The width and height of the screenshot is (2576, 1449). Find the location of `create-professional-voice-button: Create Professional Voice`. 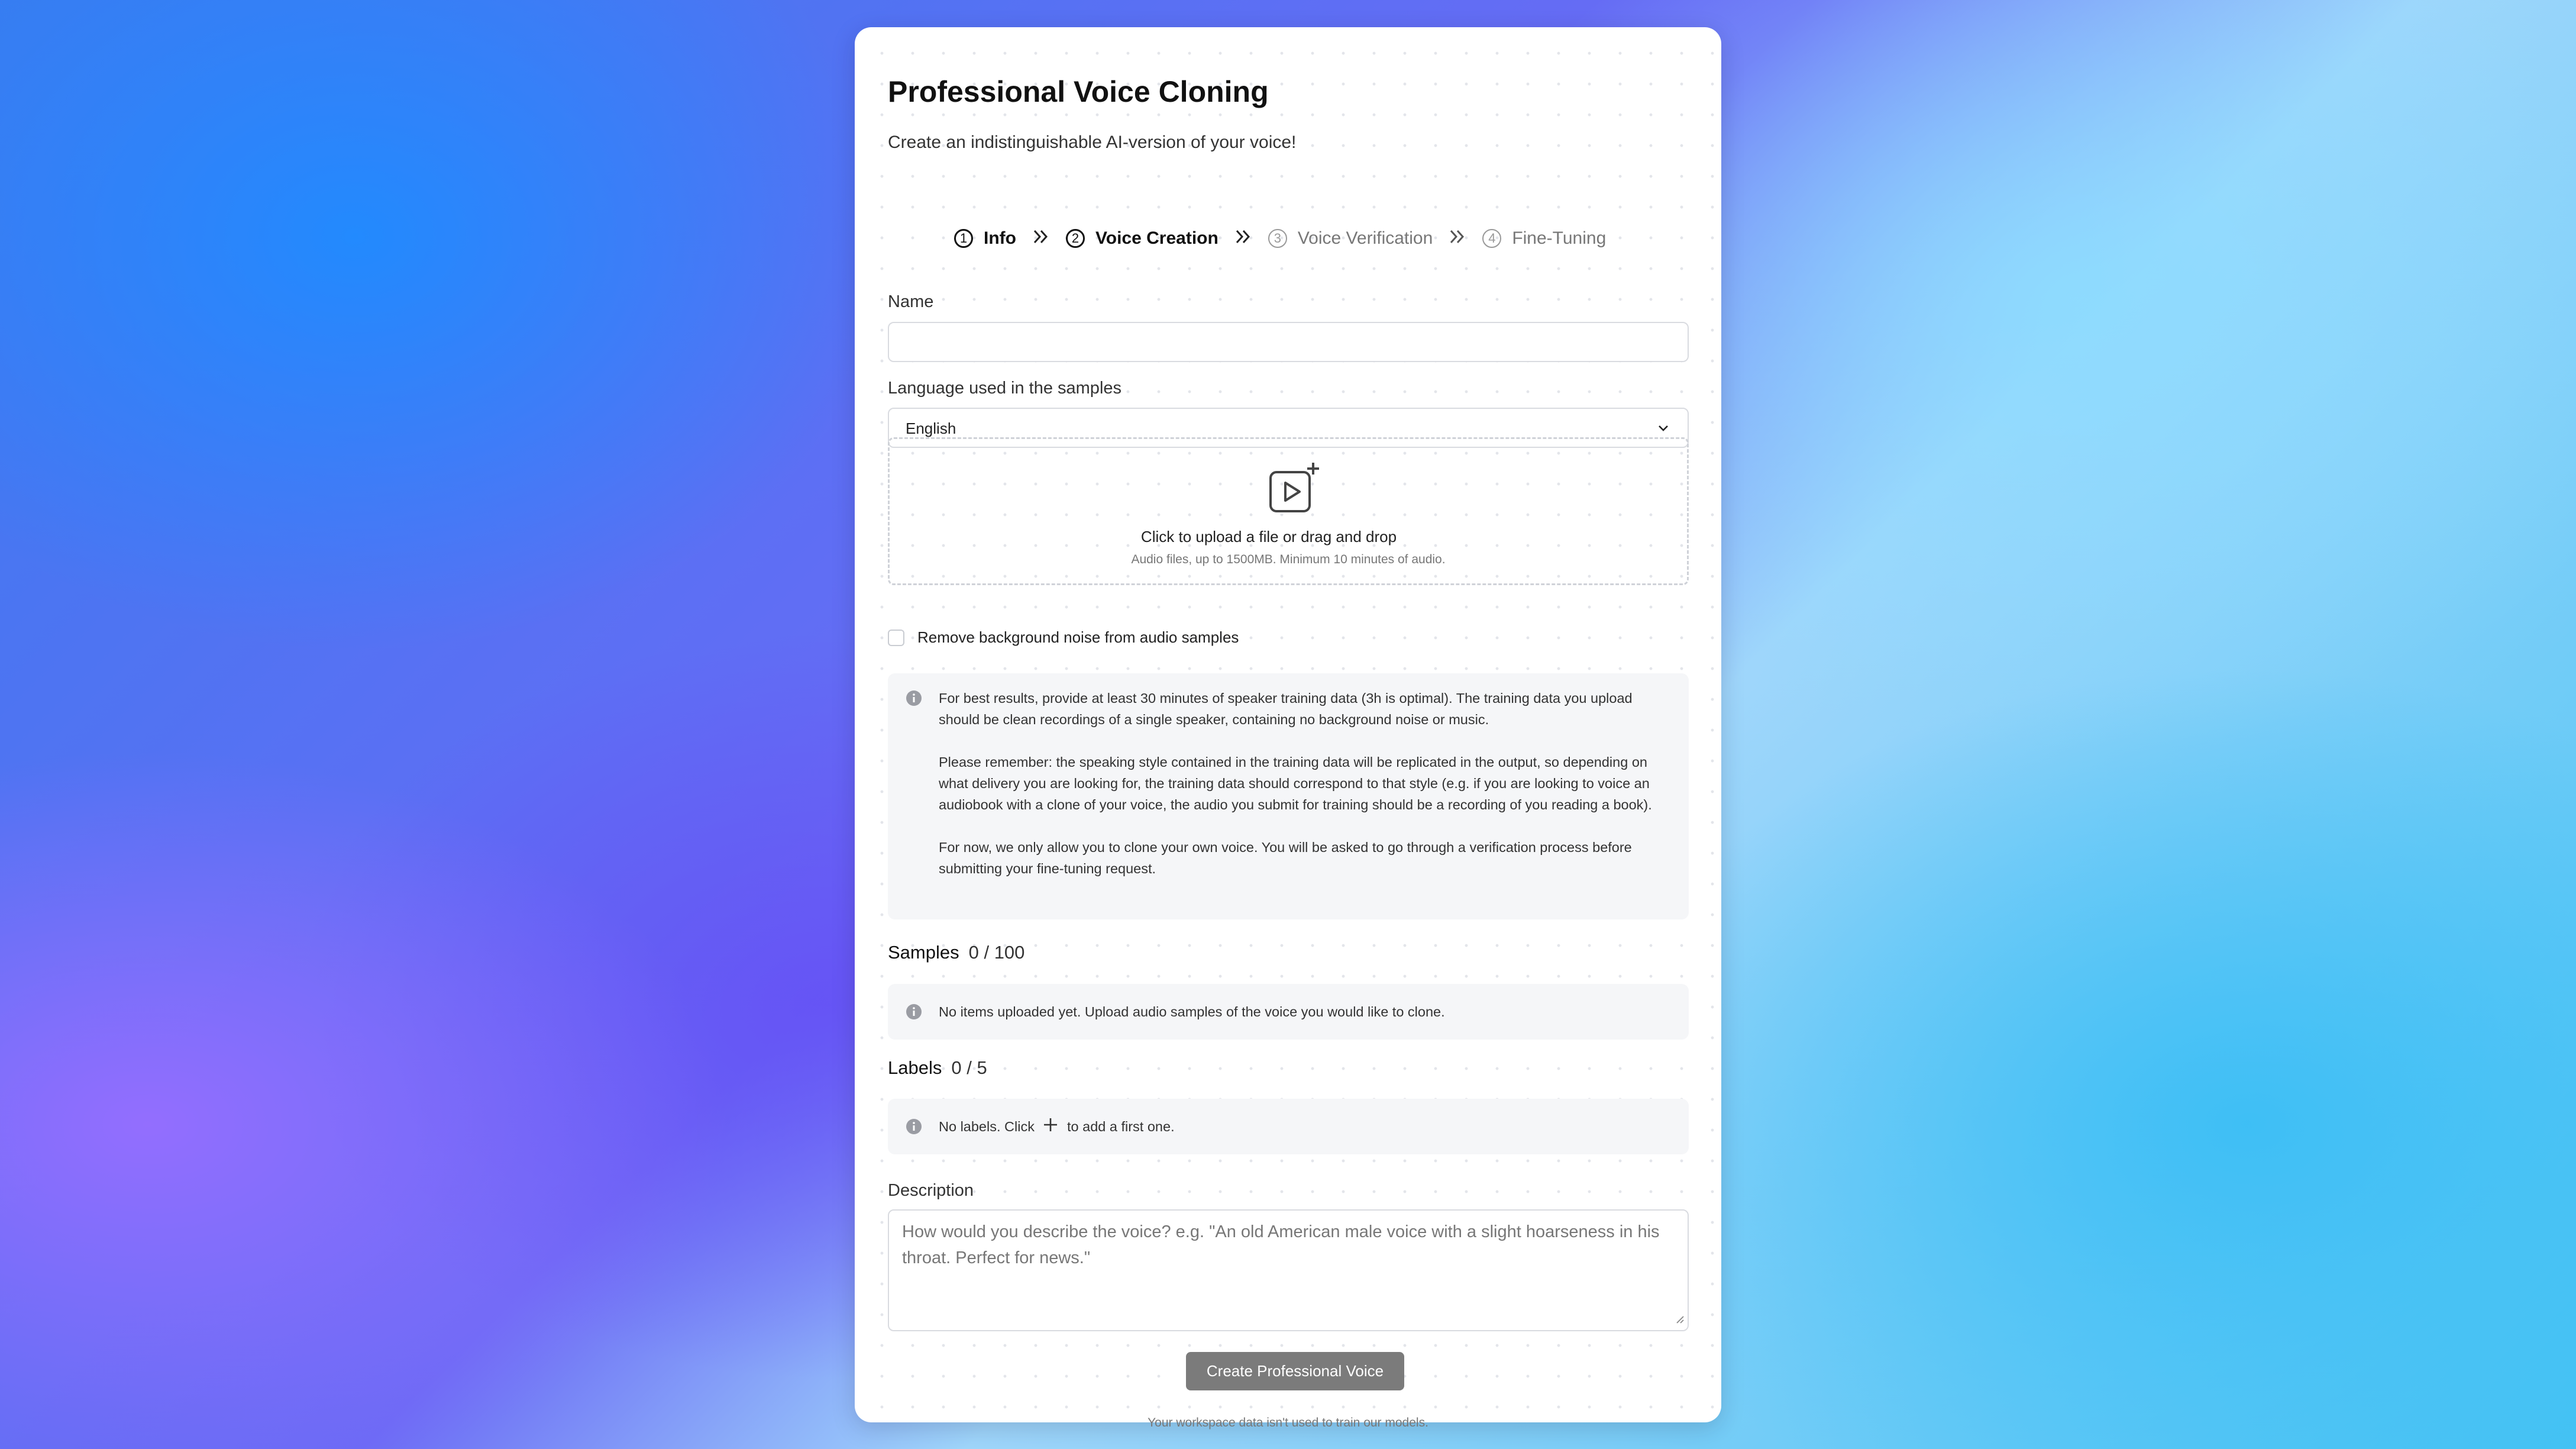

create-professional-voice-button: Create Professional Voice is located at coordinates (1295, 1371).